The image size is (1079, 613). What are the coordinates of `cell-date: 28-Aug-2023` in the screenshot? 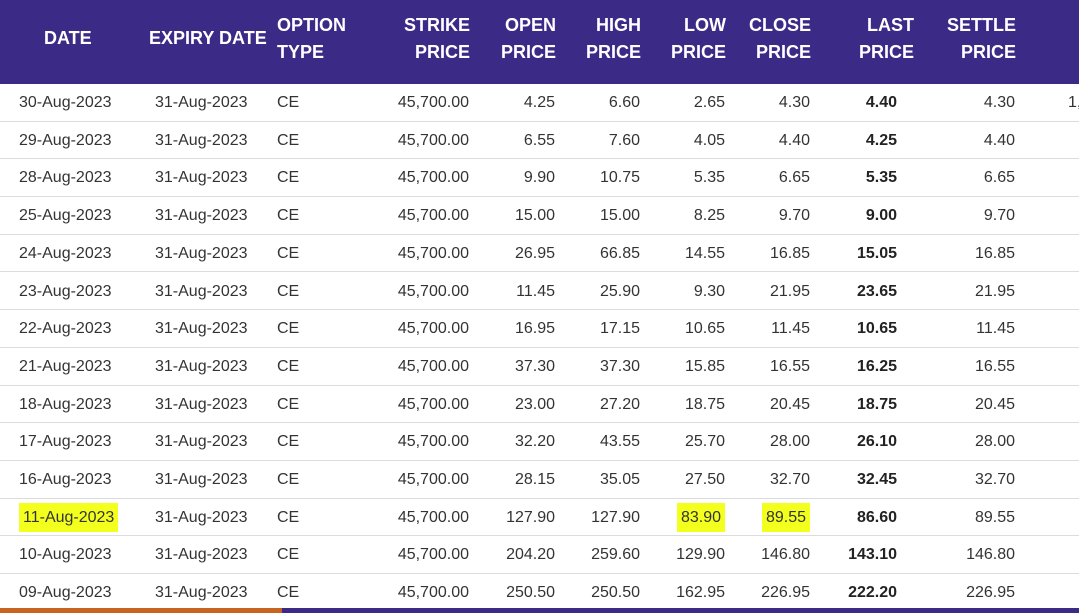 It's located at (65, 178).